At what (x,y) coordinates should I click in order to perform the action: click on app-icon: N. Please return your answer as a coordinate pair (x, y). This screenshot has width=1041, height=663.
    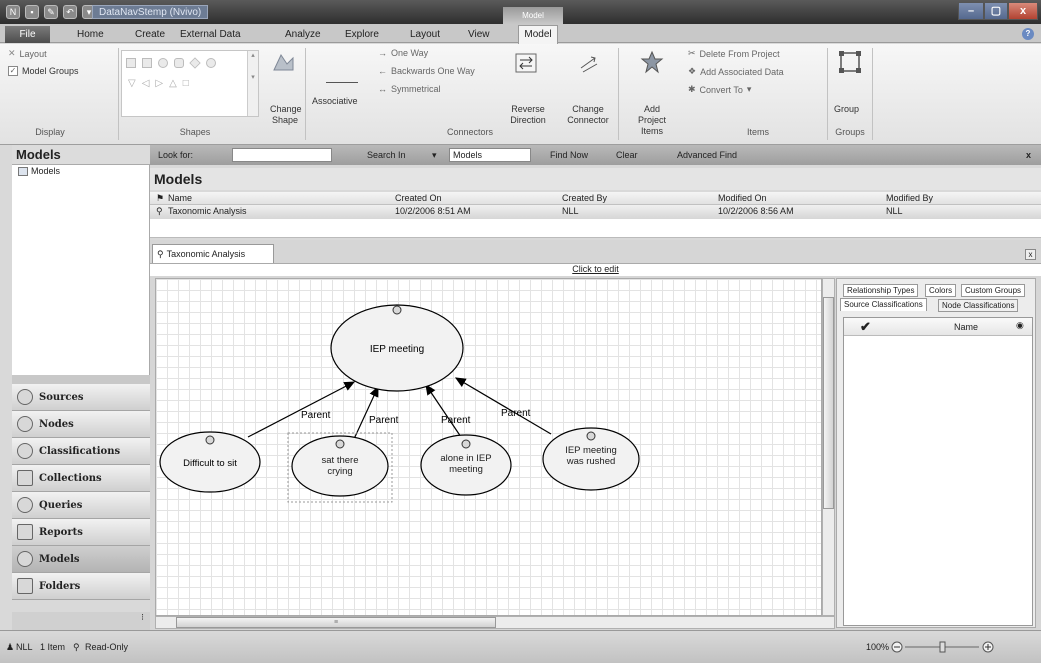
    Looking at the image, I should click on (13, 12).